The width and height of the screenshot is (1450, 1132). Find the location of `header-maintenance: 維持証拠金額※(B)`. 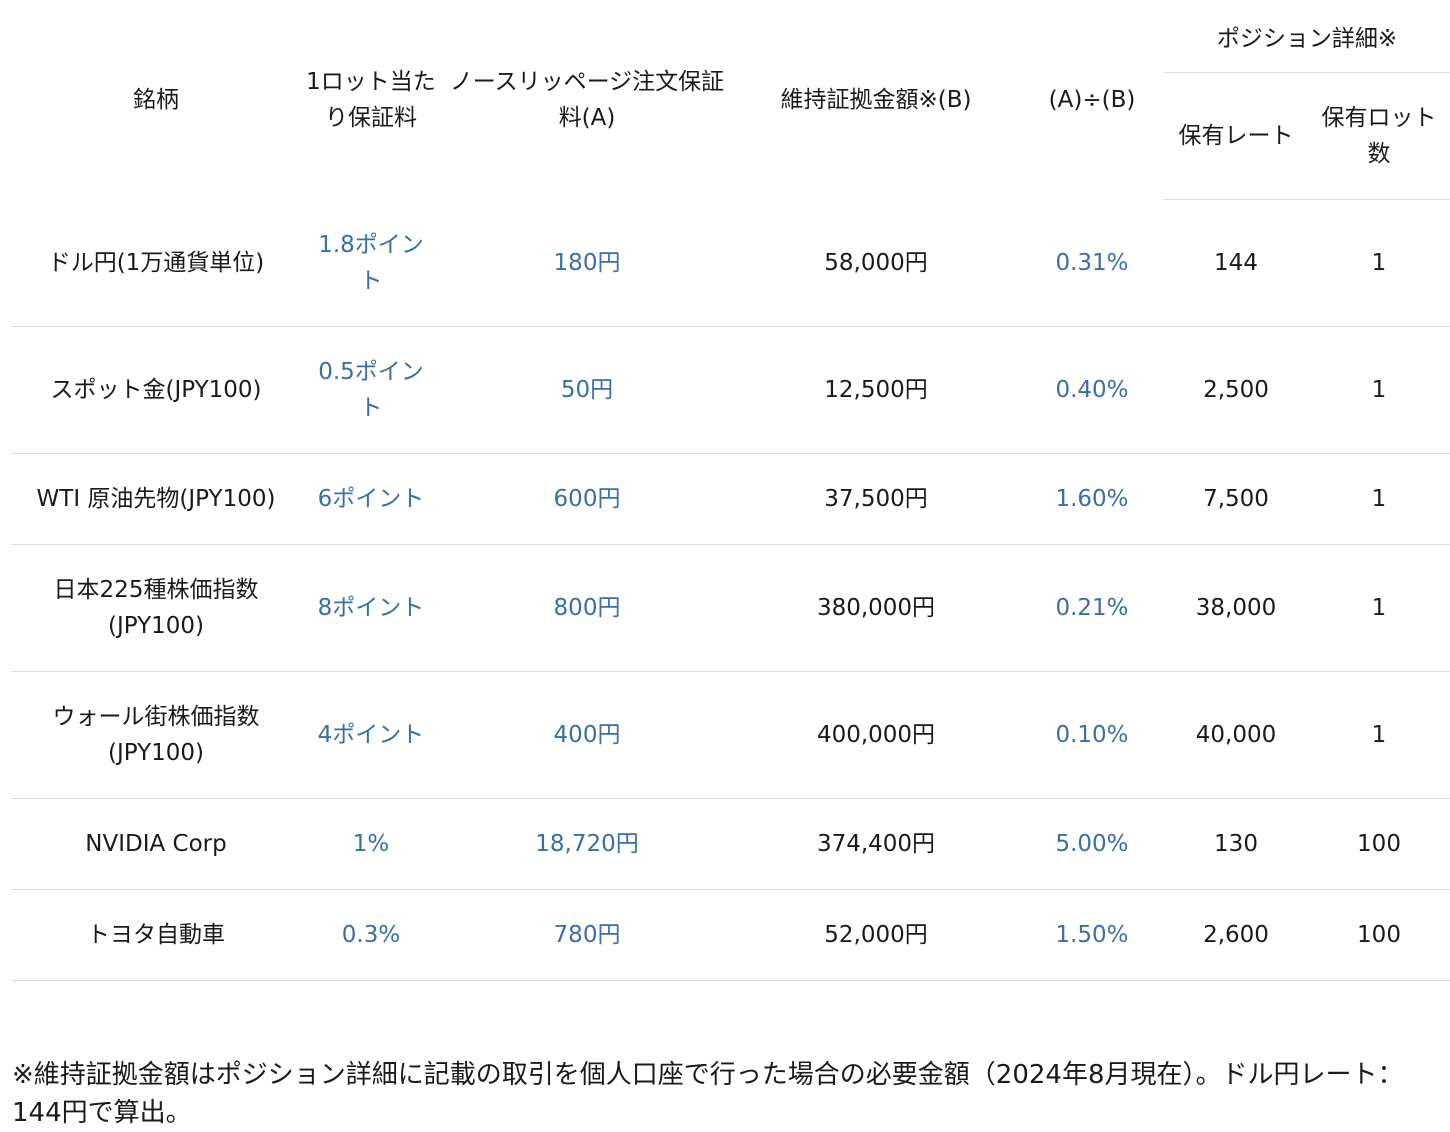

header-maintenance: 維持証拠金額※(B) is located at coordinates (876, 99).